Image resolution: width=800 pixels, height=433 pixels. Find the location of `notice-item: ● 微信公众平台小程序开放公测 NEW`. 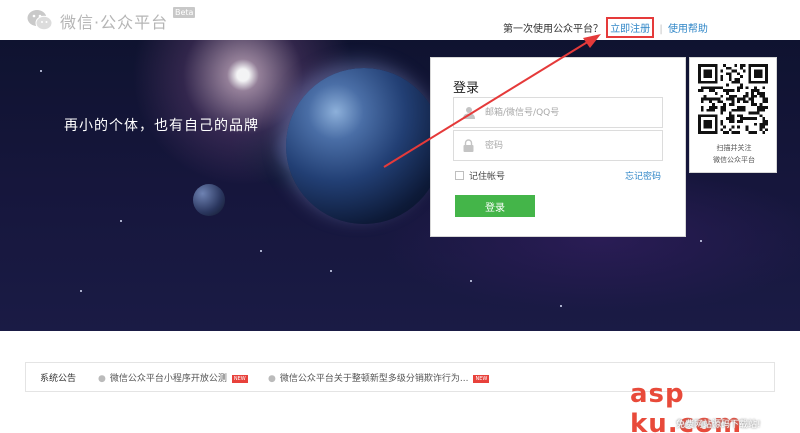

notice-item: ● 微信公众平台小程序开放公测 NEW is located at coordinates (173, 377).